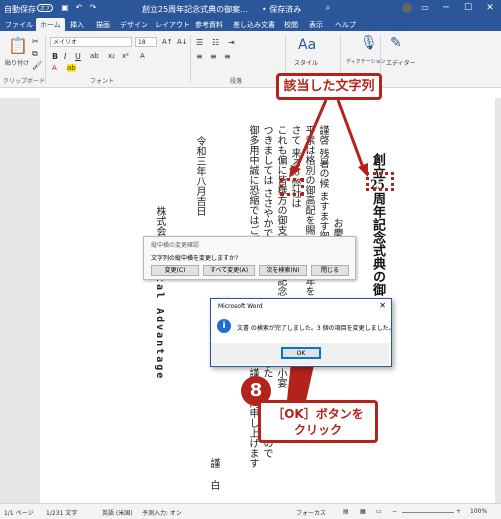 This screenshot has width=501, height=519. What do you see at coordinates (301, 353) in the screenshot?
I see `ok-button: OK` at bounding box center [301, 353].